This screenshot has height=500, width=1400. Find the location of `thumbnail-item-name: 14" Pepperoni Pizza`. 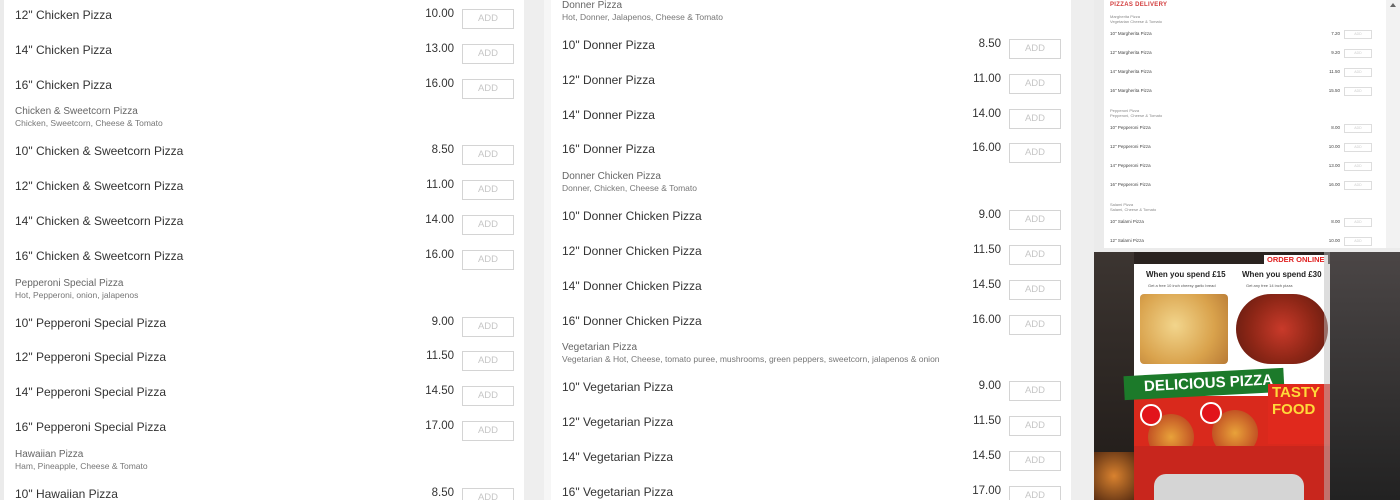

thumbnail-item-name: 14" Pepperoni Pizza is located at coordinates (1130, 165).